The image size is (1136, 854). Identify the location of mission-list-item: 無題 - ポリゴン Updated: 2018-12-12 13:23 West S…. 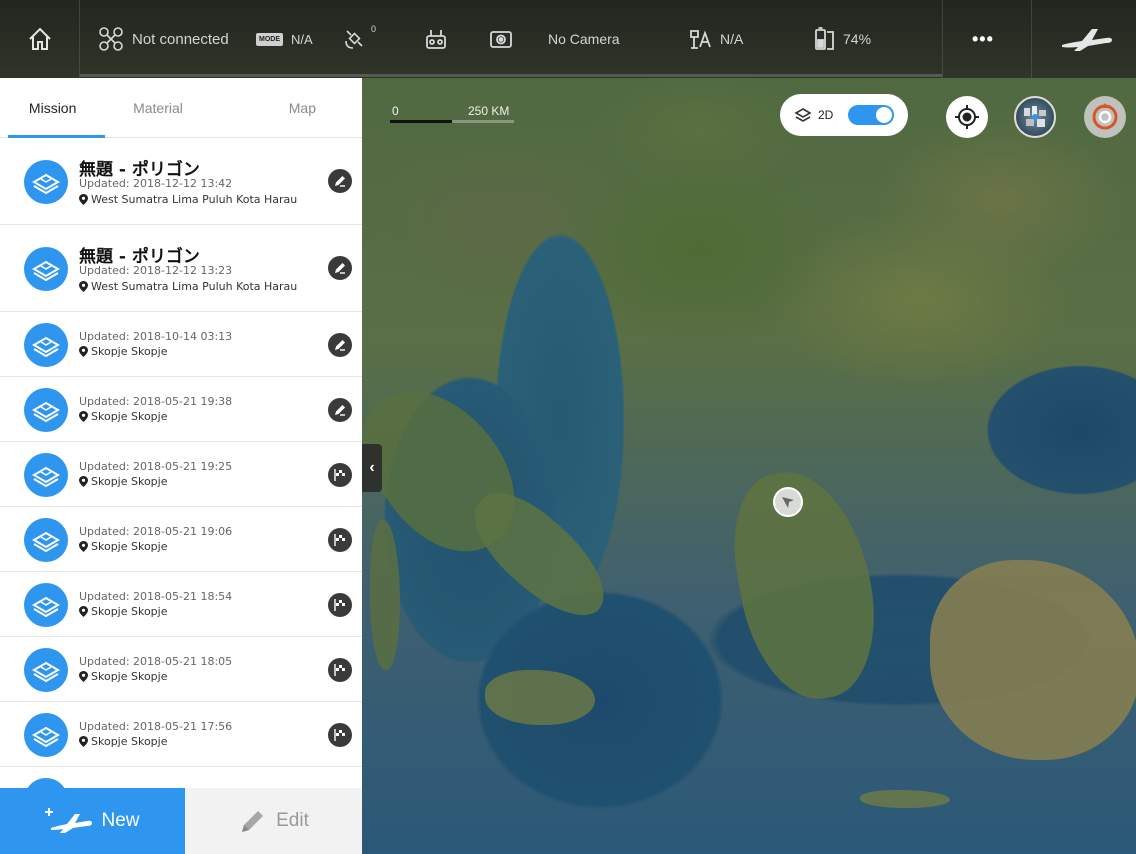
(181, 268).